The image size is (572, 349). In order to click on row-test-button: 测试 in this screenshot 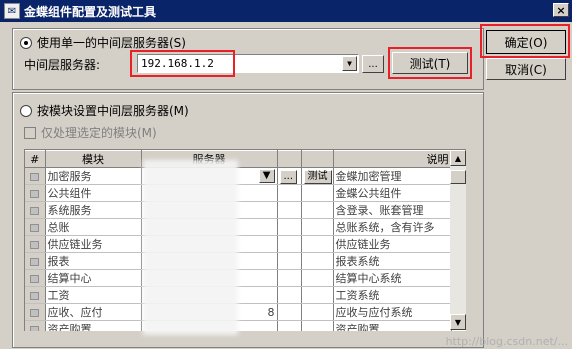, I will do `click(317, 176)`.